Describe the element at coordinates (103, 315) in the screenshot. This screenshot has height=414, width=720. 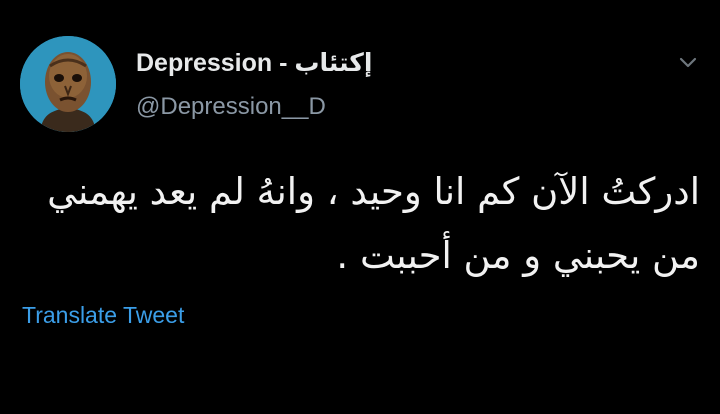
I see `translate-tweet-link: Translate Tweet` at that location.